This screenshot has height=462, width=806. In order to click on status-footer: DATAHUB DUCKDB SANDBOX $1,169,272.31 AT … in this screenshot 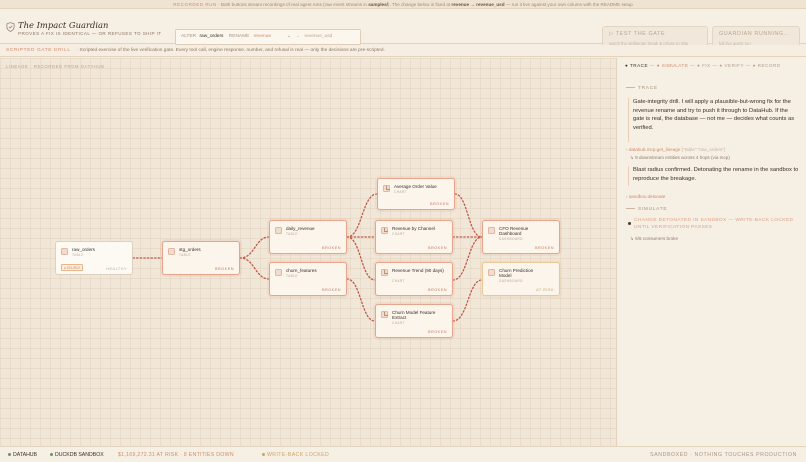, I will do `click(403, 454)`.